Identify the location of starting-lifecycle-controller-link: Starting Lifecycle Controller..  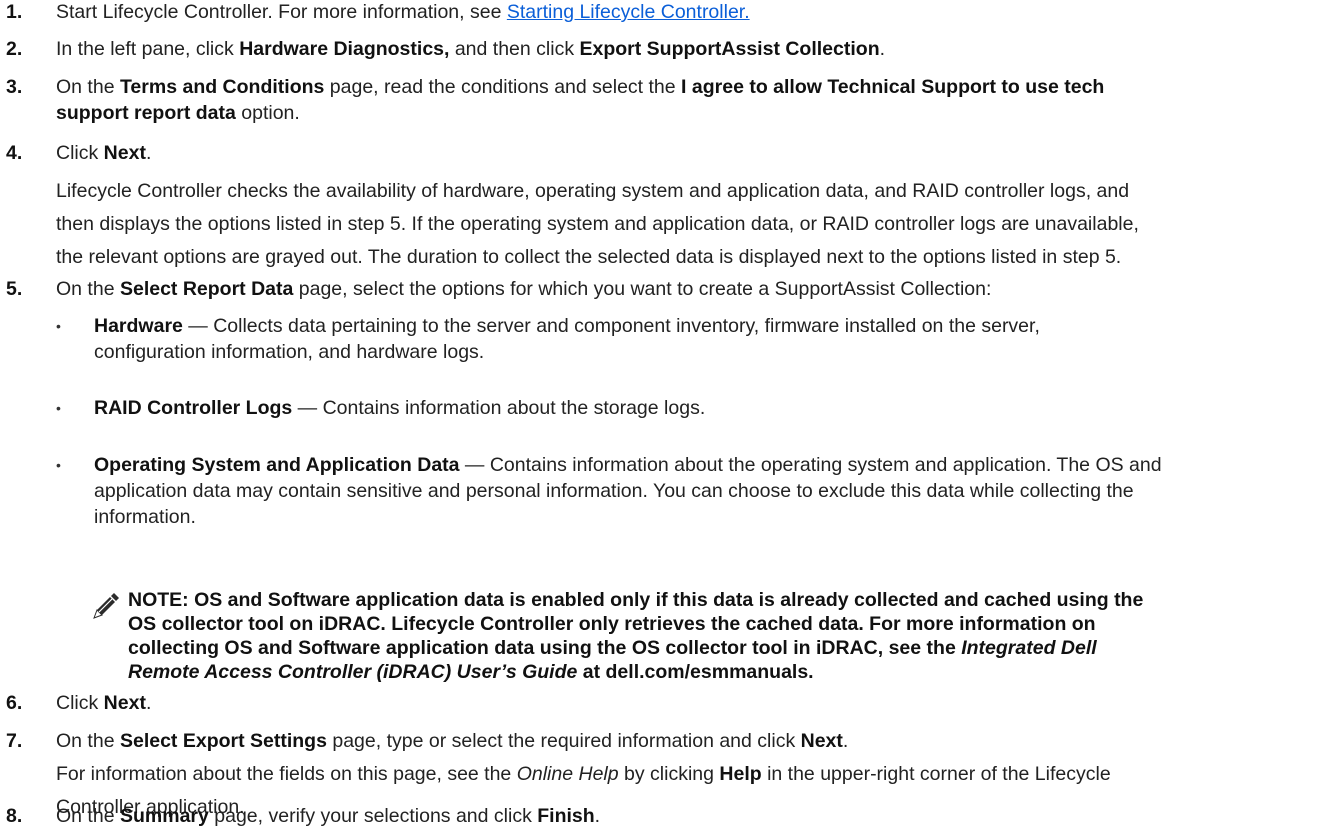
(628, 12).